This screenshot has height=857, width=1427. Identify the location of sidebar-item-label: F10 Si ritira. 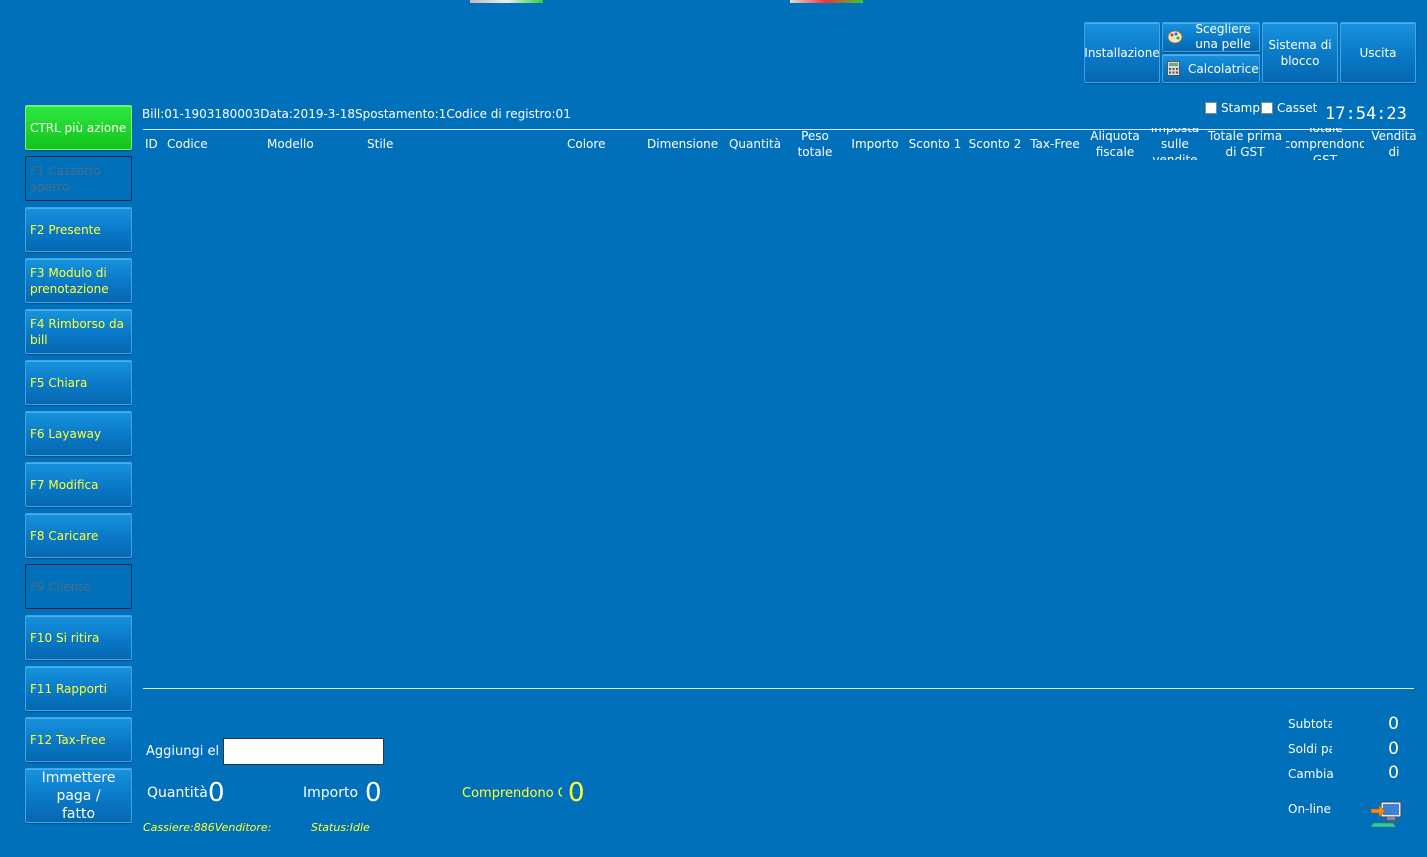
(65, 637).